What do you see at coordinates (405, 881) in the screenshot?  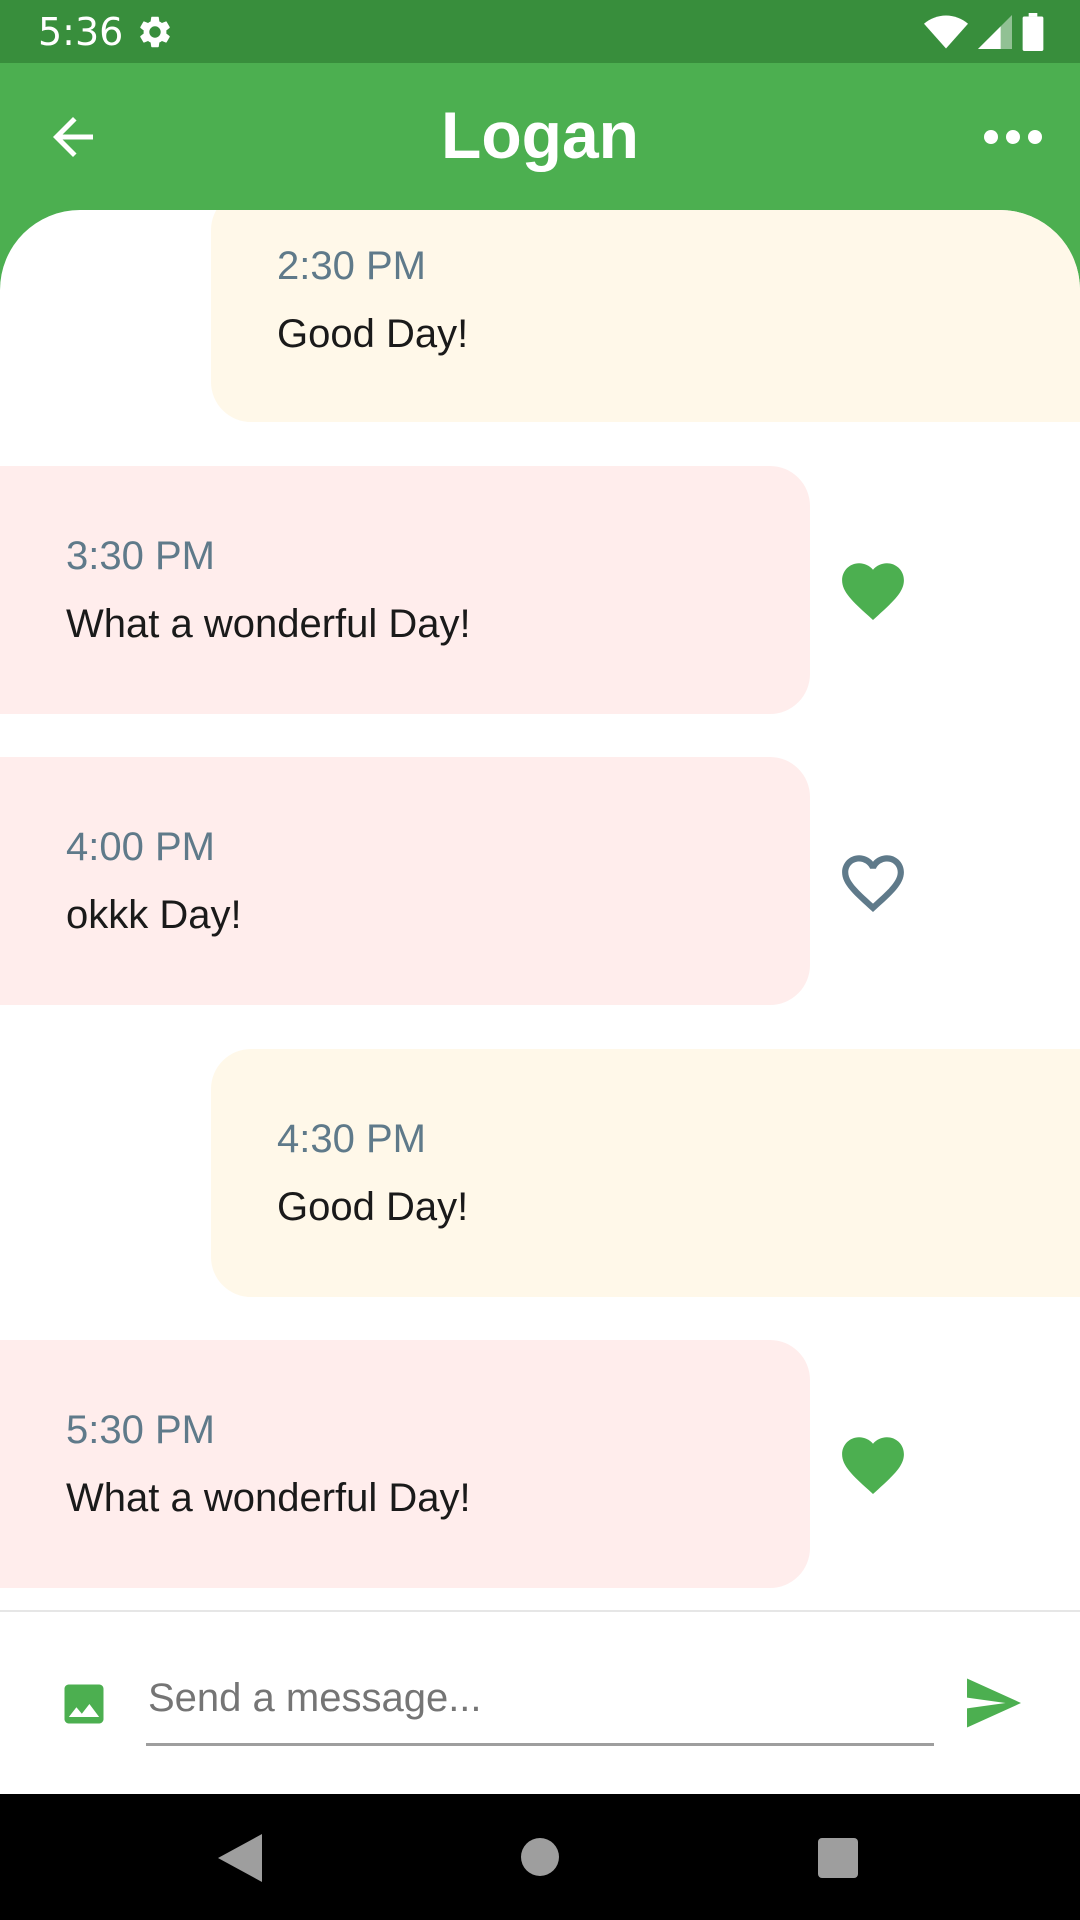 I see `message-bubble-received: 4:00 PM okkk Day!` at bounding box center [405, 881].